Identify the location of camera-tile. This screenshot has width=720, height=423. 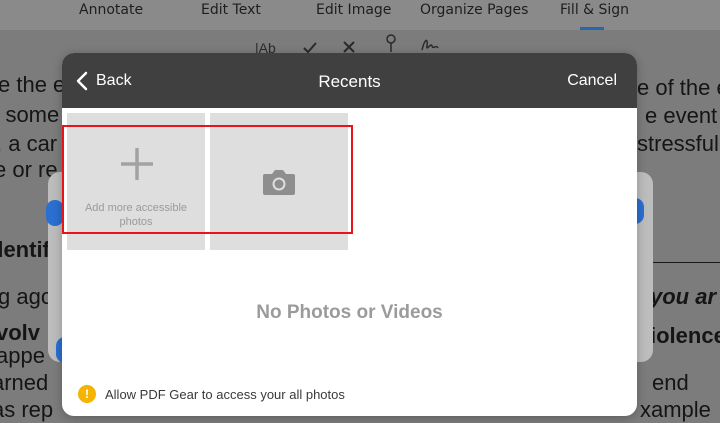
(279, 181).